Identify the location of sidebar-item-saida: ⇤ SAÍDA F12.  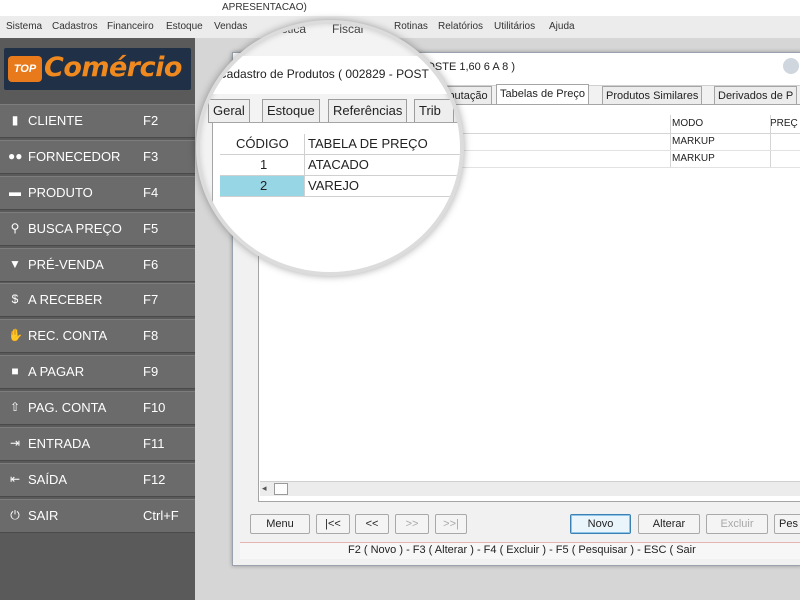
(97, 479).